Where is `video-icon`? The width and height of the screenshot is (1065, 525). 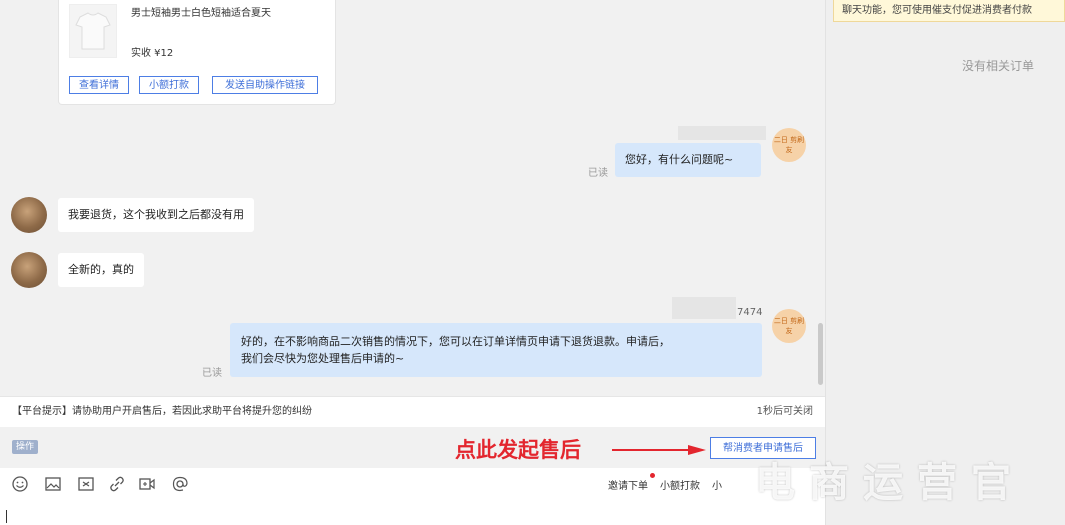
video-icon is located at coordinates (147, 484).